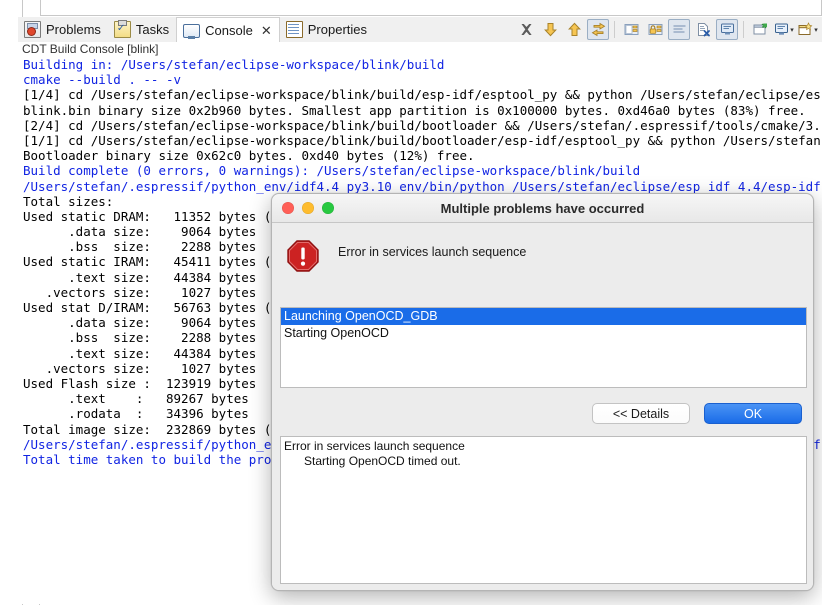 Image resolution: width=822 pixels, height=605 pixels. I want to click on tab-problems: Problems, so click(63, 29).